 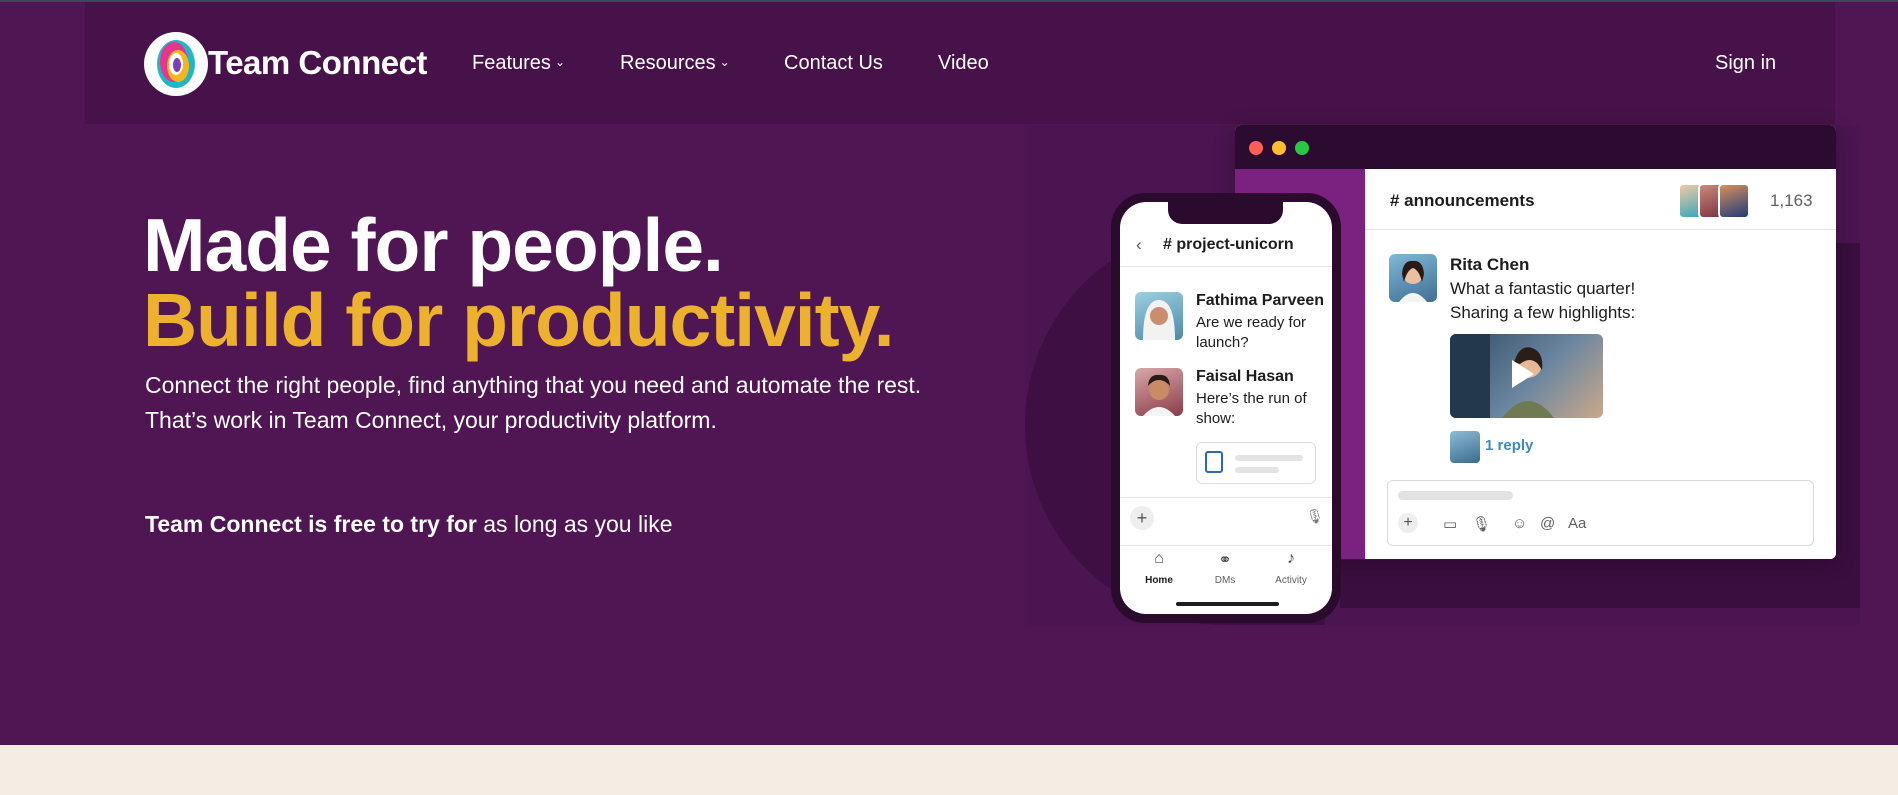 What do you see at coordinates (511, 63) in the screenshot?
I see `nav-features-label: Features` at bounding box center [511, 63].